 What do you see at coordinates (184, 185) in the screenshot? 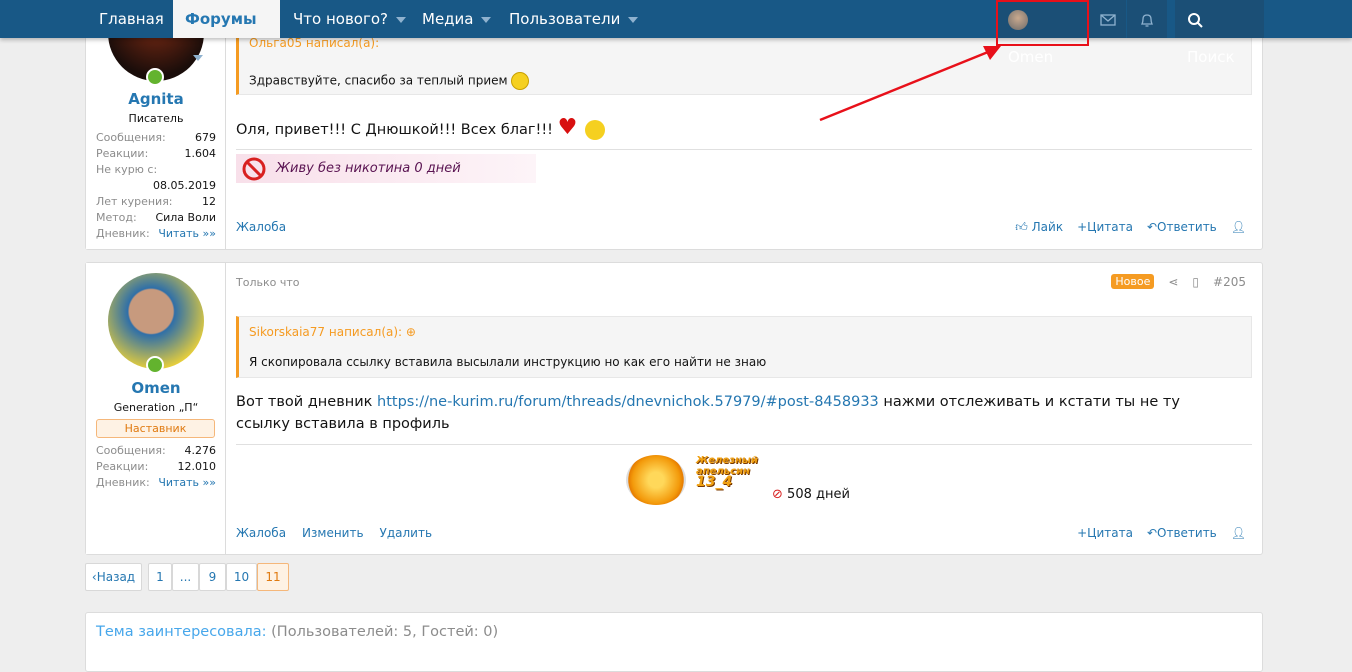
I see `user-stat: 08.05.2019` at bounding box center [184, 185].